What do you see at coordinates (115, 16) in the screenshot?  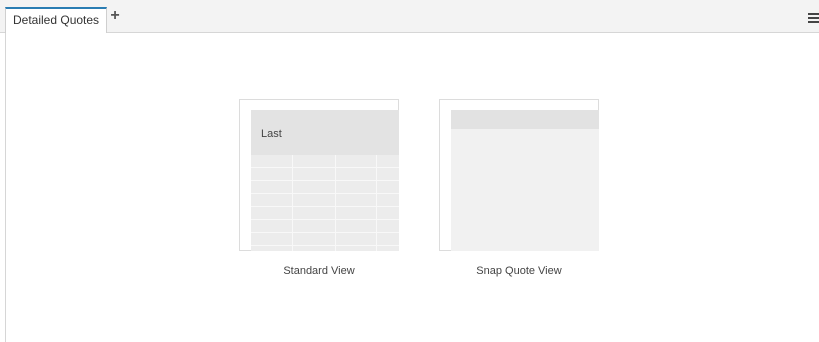 I see `plus-icon: +` at bounding box center [115, 16].